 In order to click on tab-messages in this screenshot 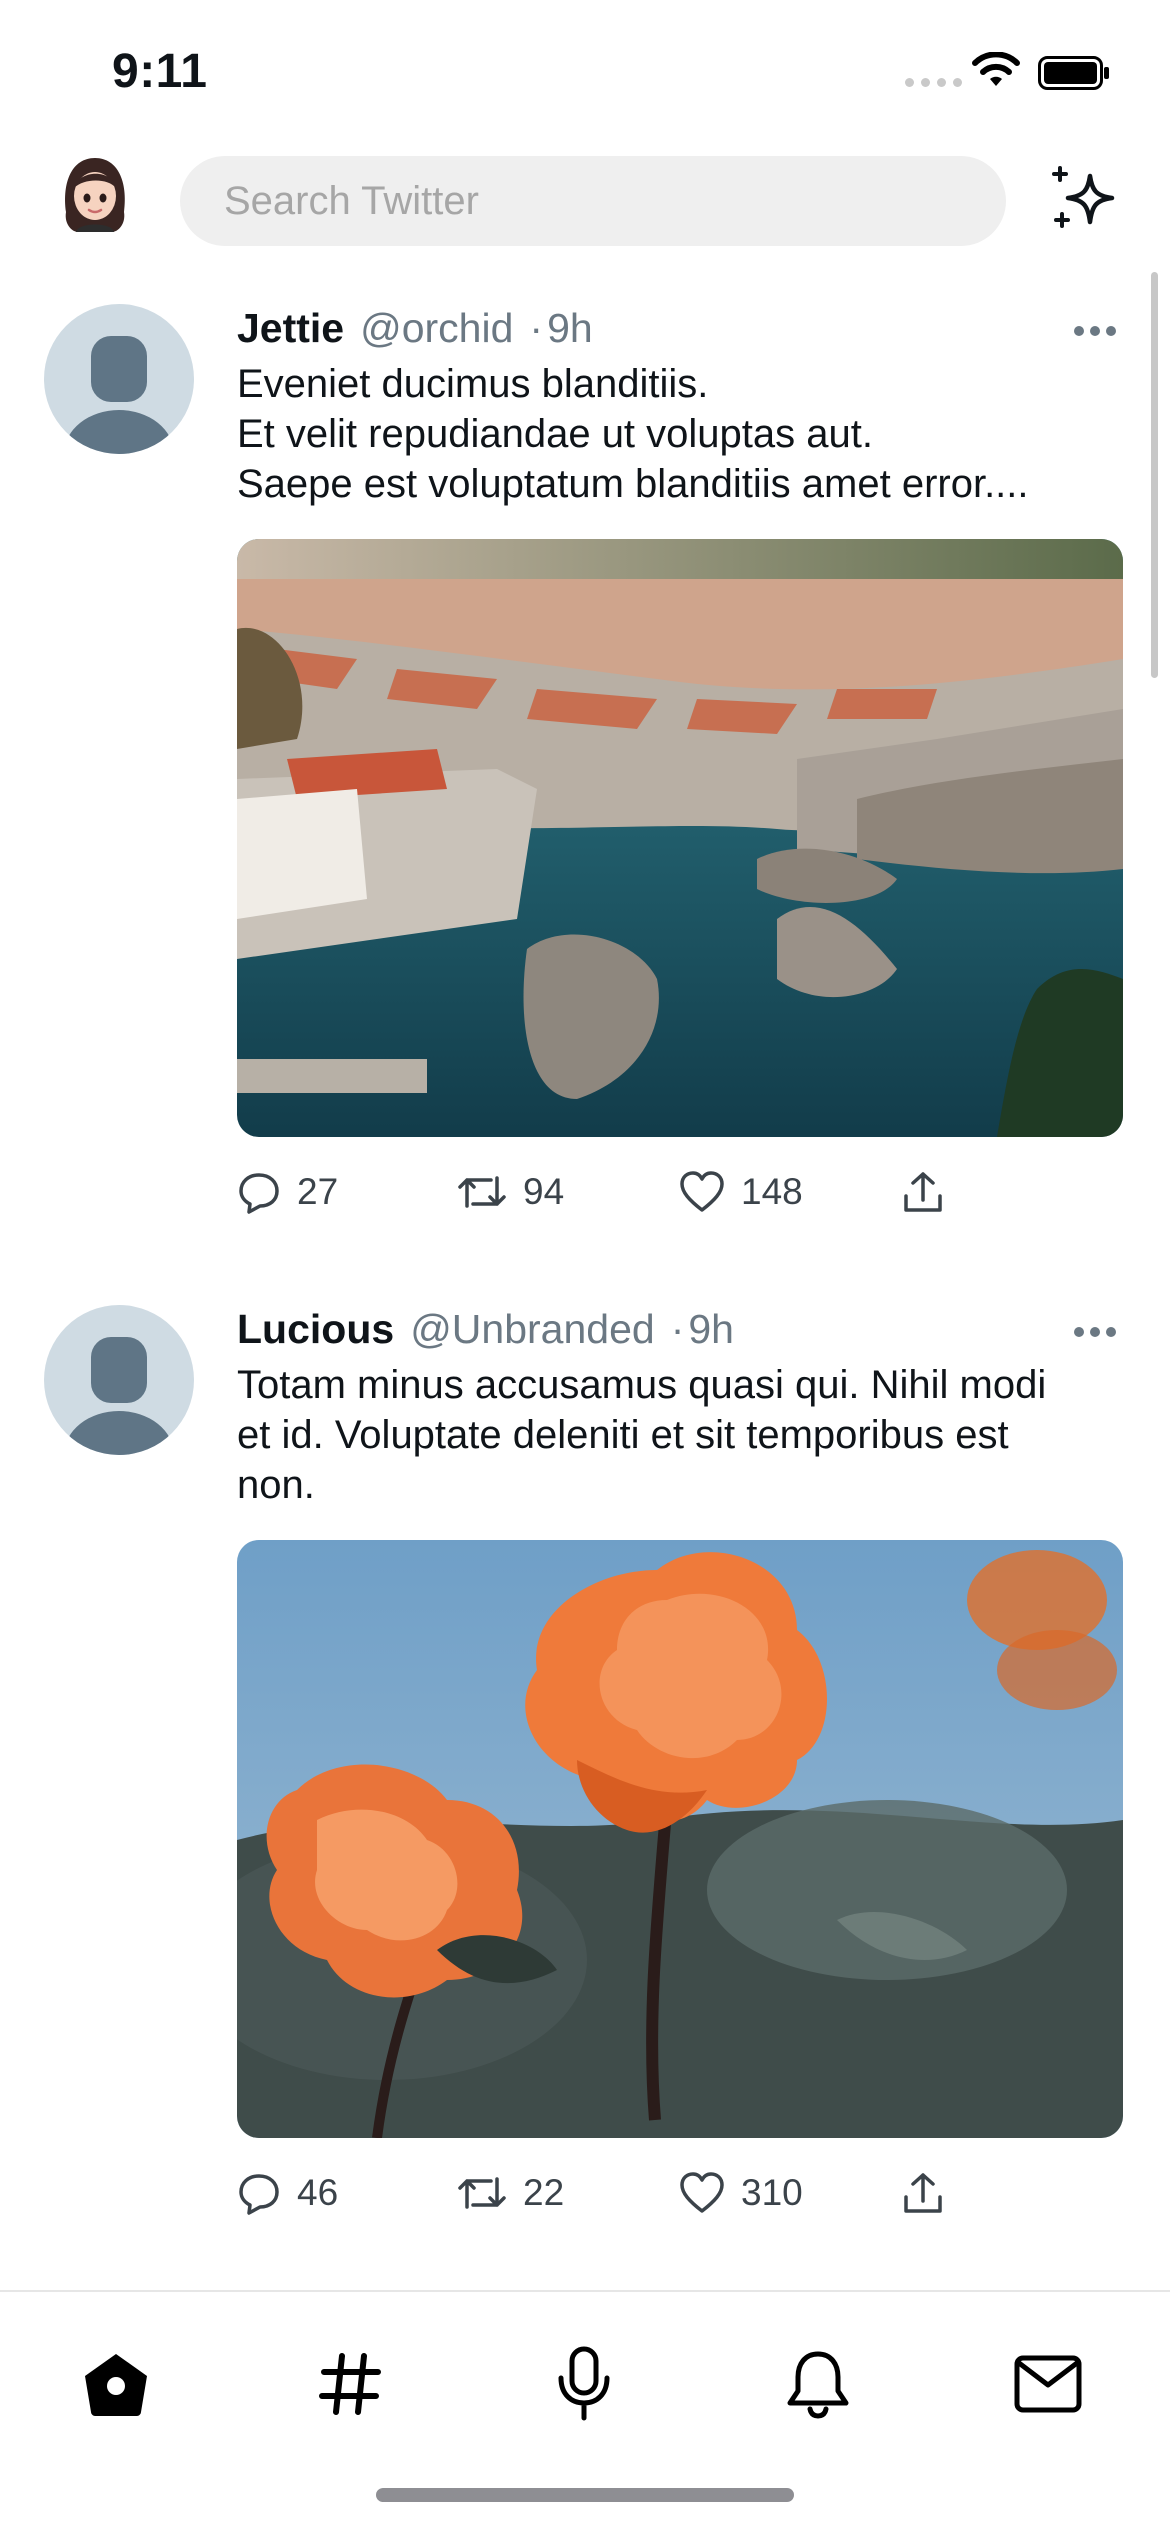, I will do `click(1048, 2384)`.